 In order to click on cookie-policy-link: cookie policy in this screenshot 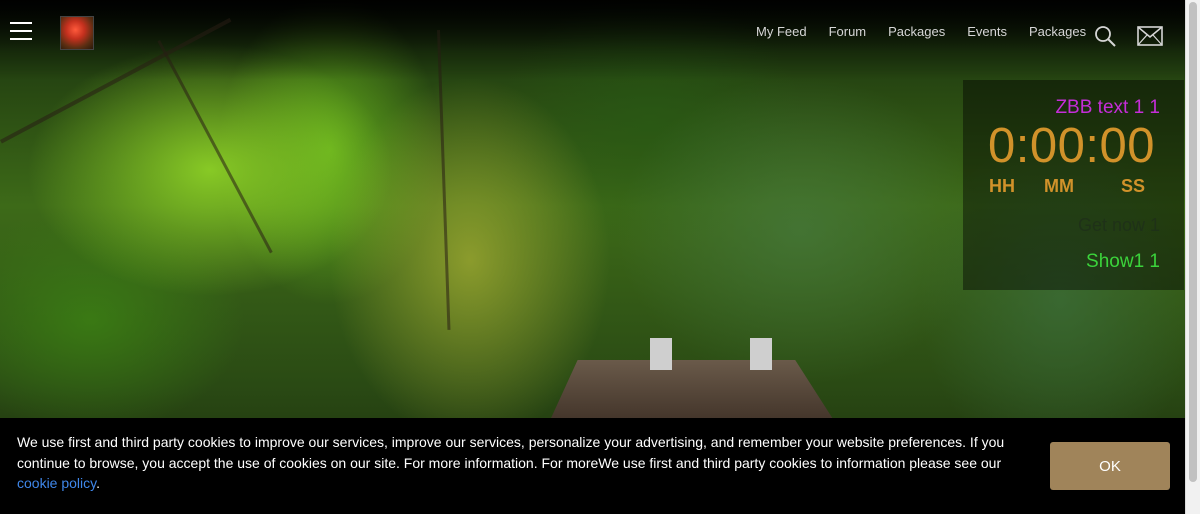, I will do `click(56, 483)`.